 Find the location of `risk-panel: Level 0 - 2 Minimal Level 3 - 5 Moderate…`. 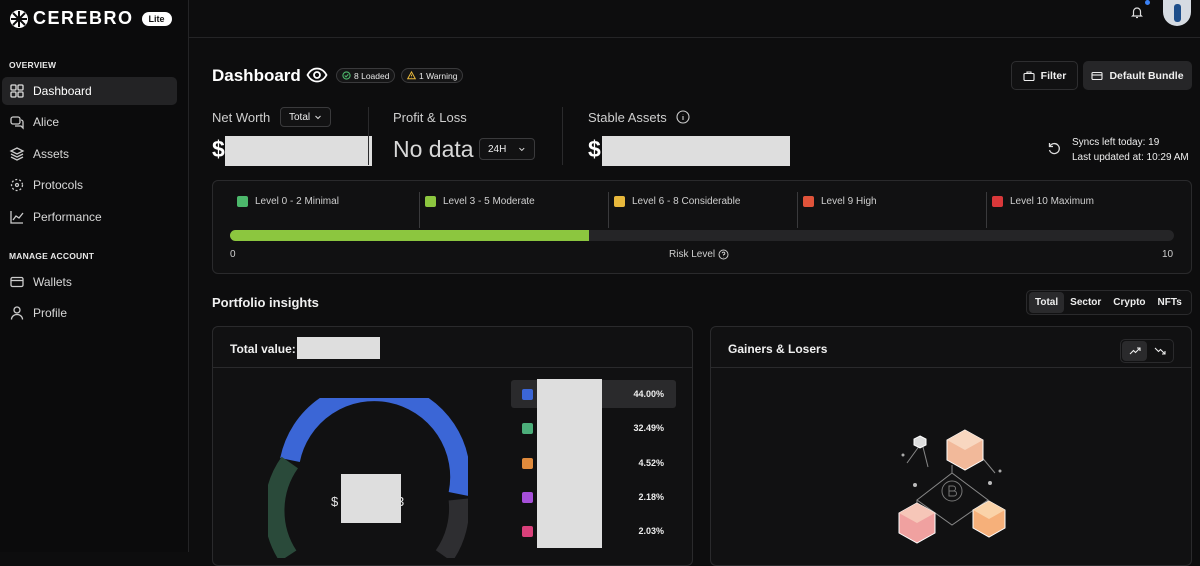

risk-panel: Level 0 - 2 Minimal Level 3 - 5 Moderate… is located at coordinates (702, 227).